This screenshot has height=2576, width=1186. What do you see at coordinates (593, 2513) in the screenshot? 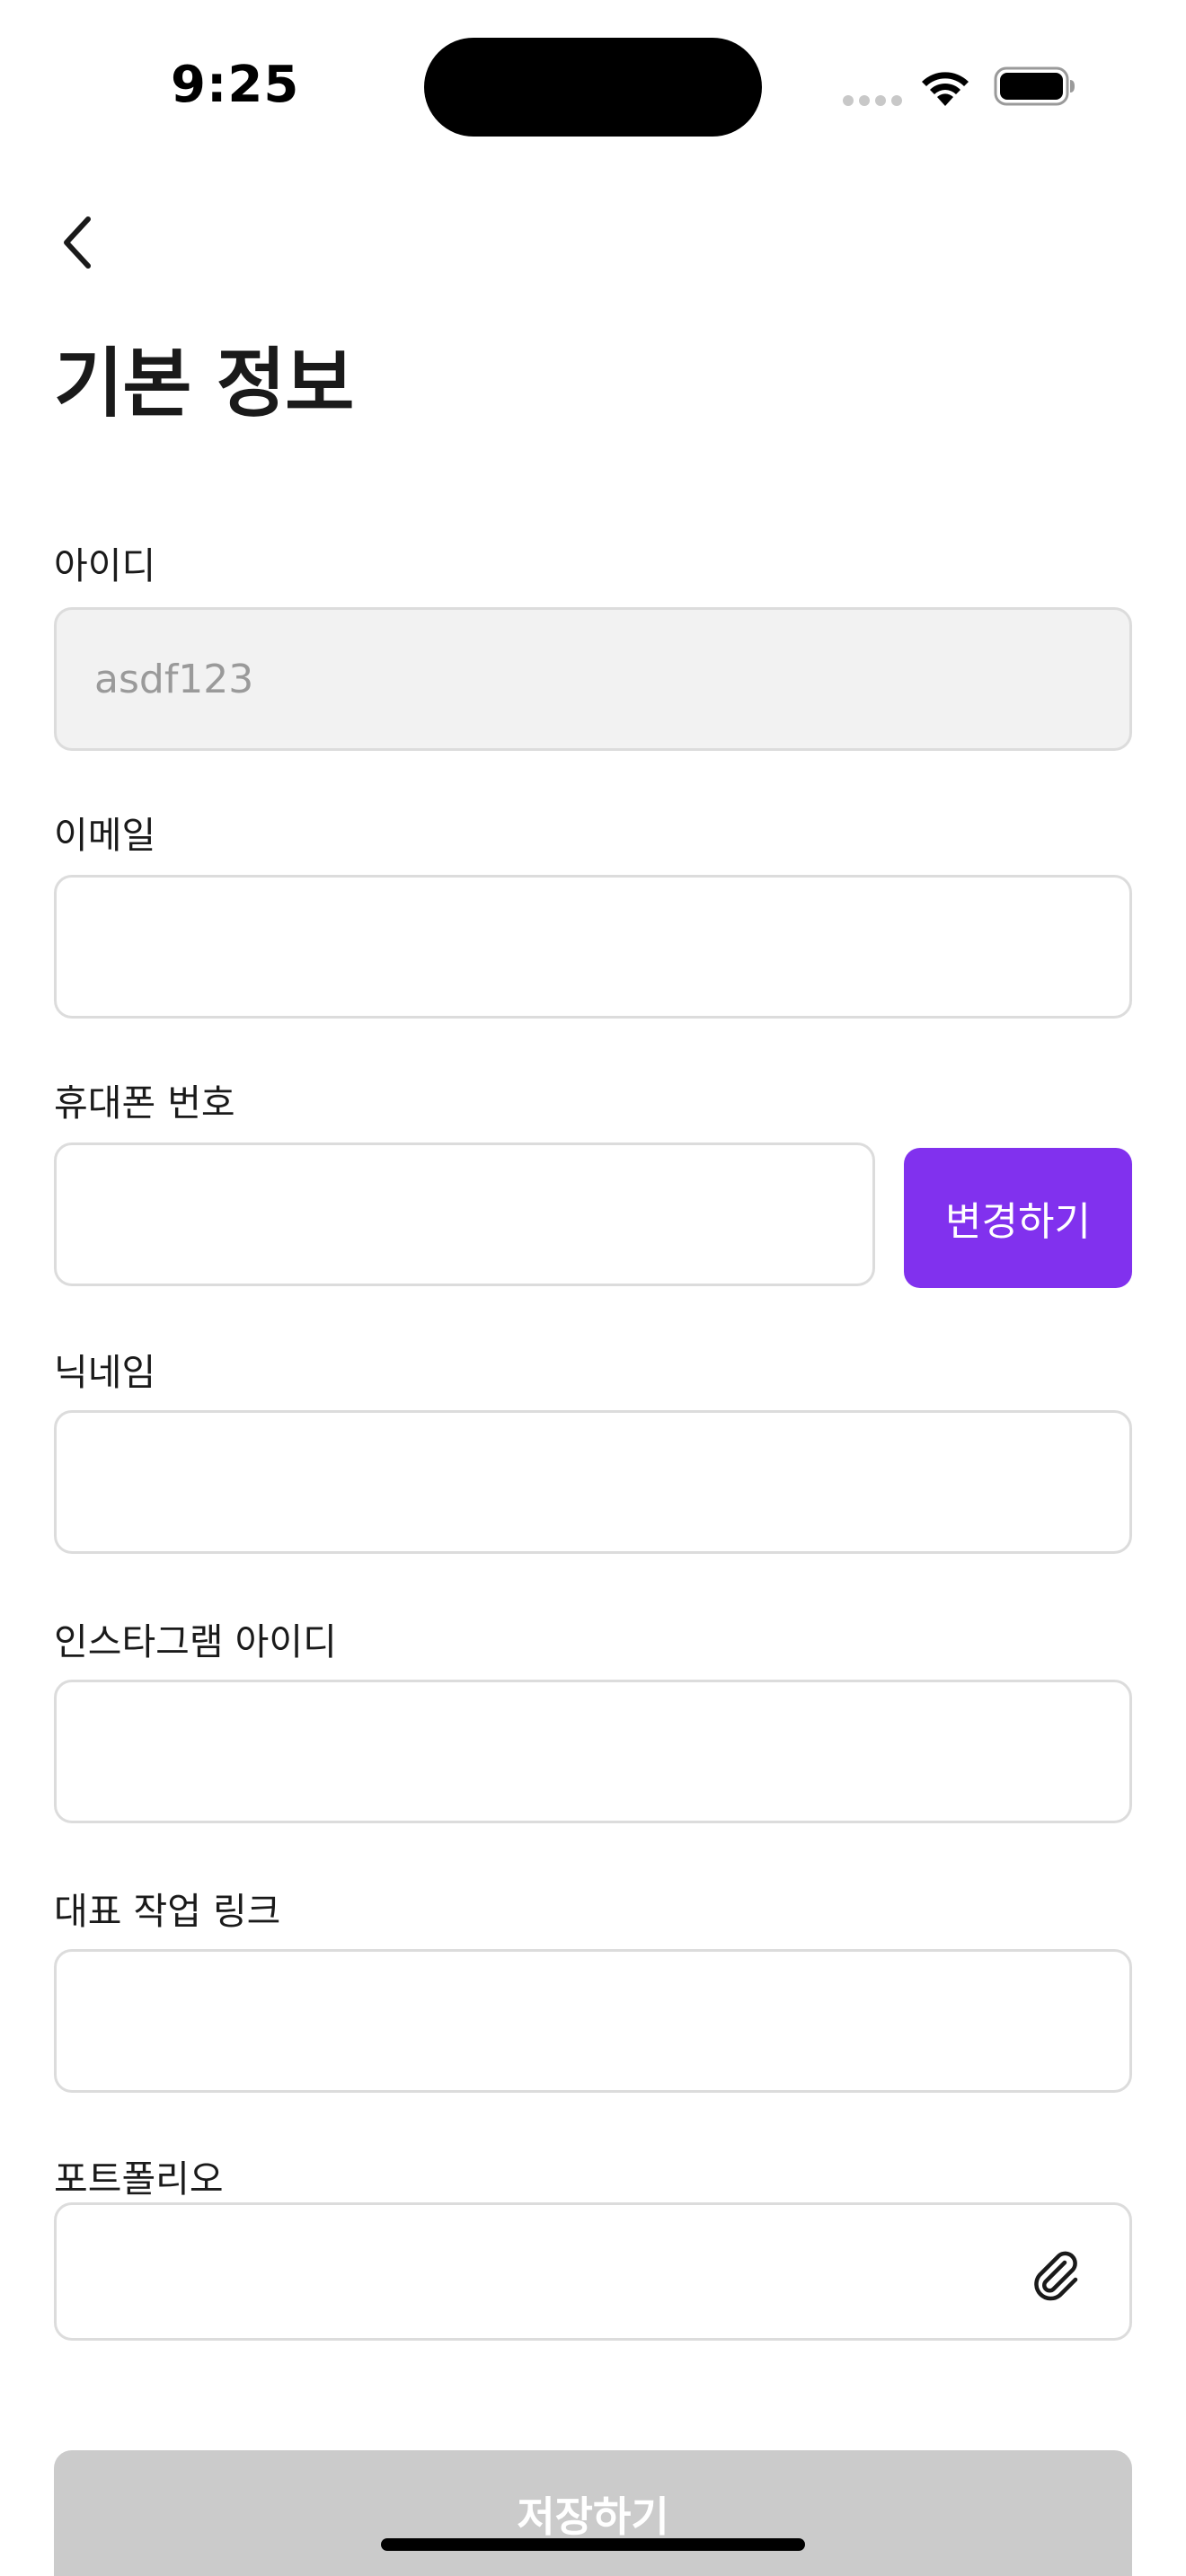
I see `save-button: 저장하기` at bounding box center [593, 2513].